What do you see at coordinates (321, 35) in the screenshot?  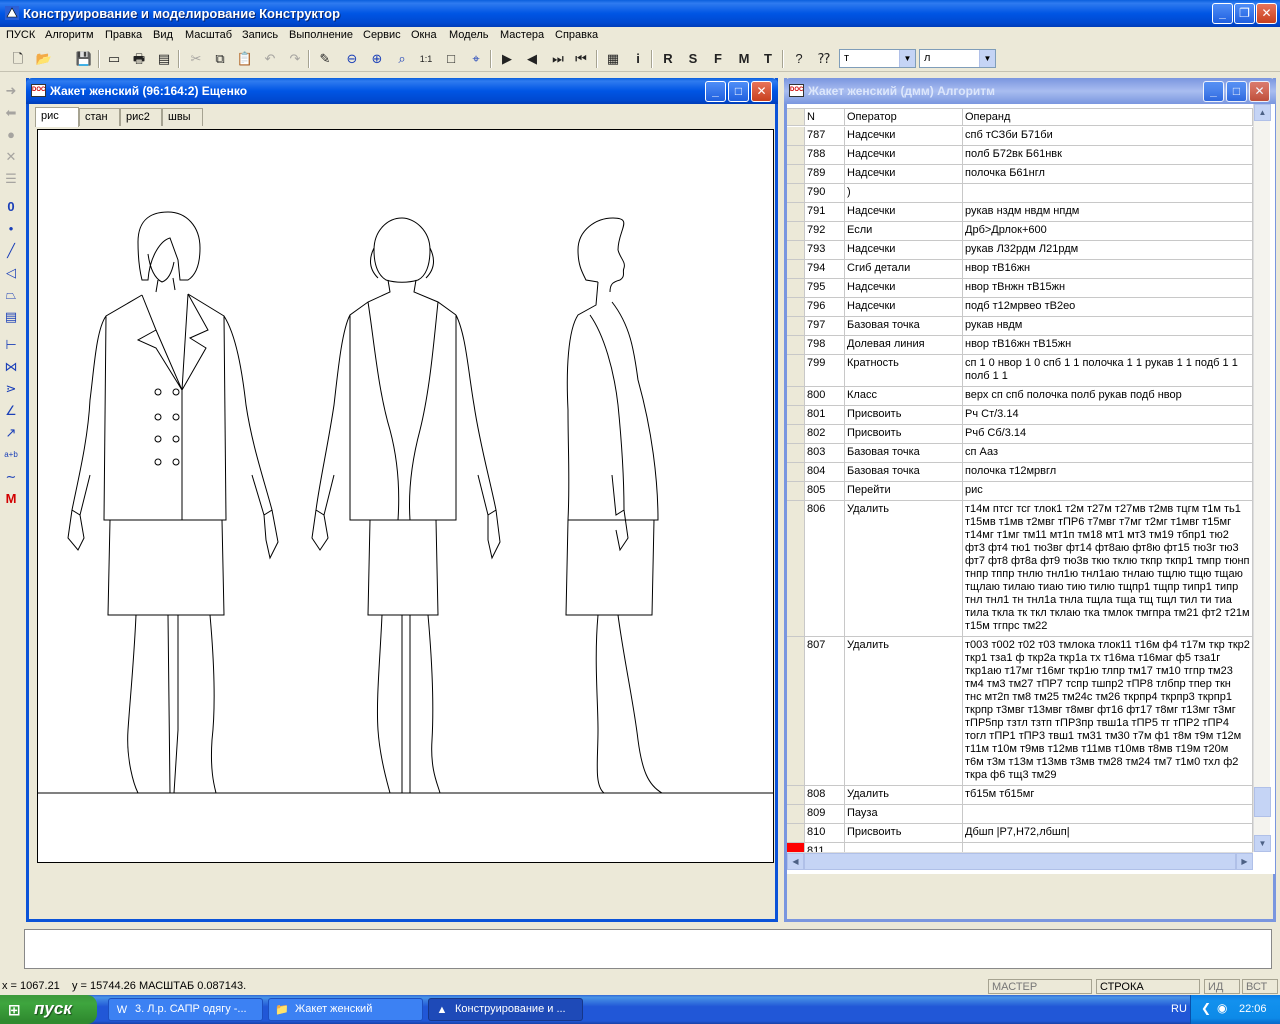 I see `menu-run: Выполнение` at bounding box center [321, 35].